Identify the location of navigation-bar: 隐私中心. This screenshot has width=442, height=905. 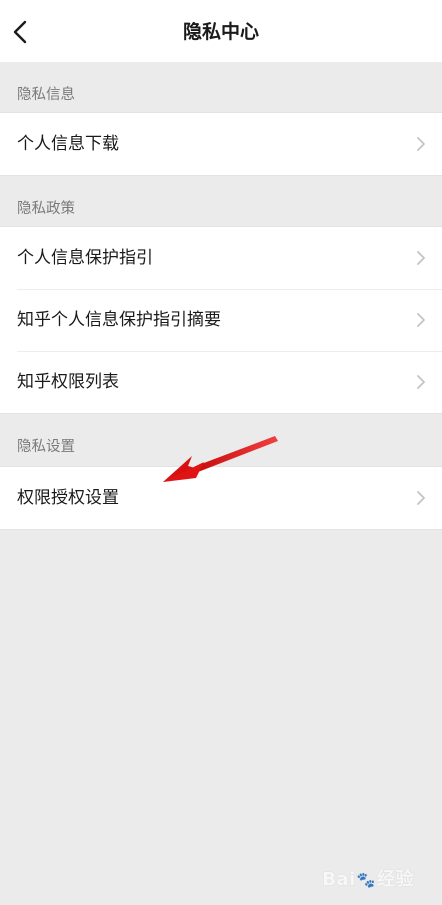
(221, 31).